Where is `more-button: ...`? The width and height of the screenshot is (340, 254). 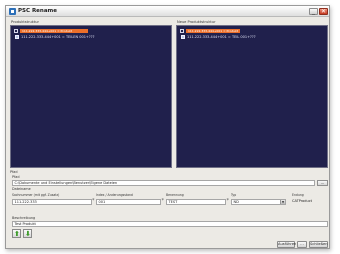 more-button: ... is located at coordinates (302, 244).